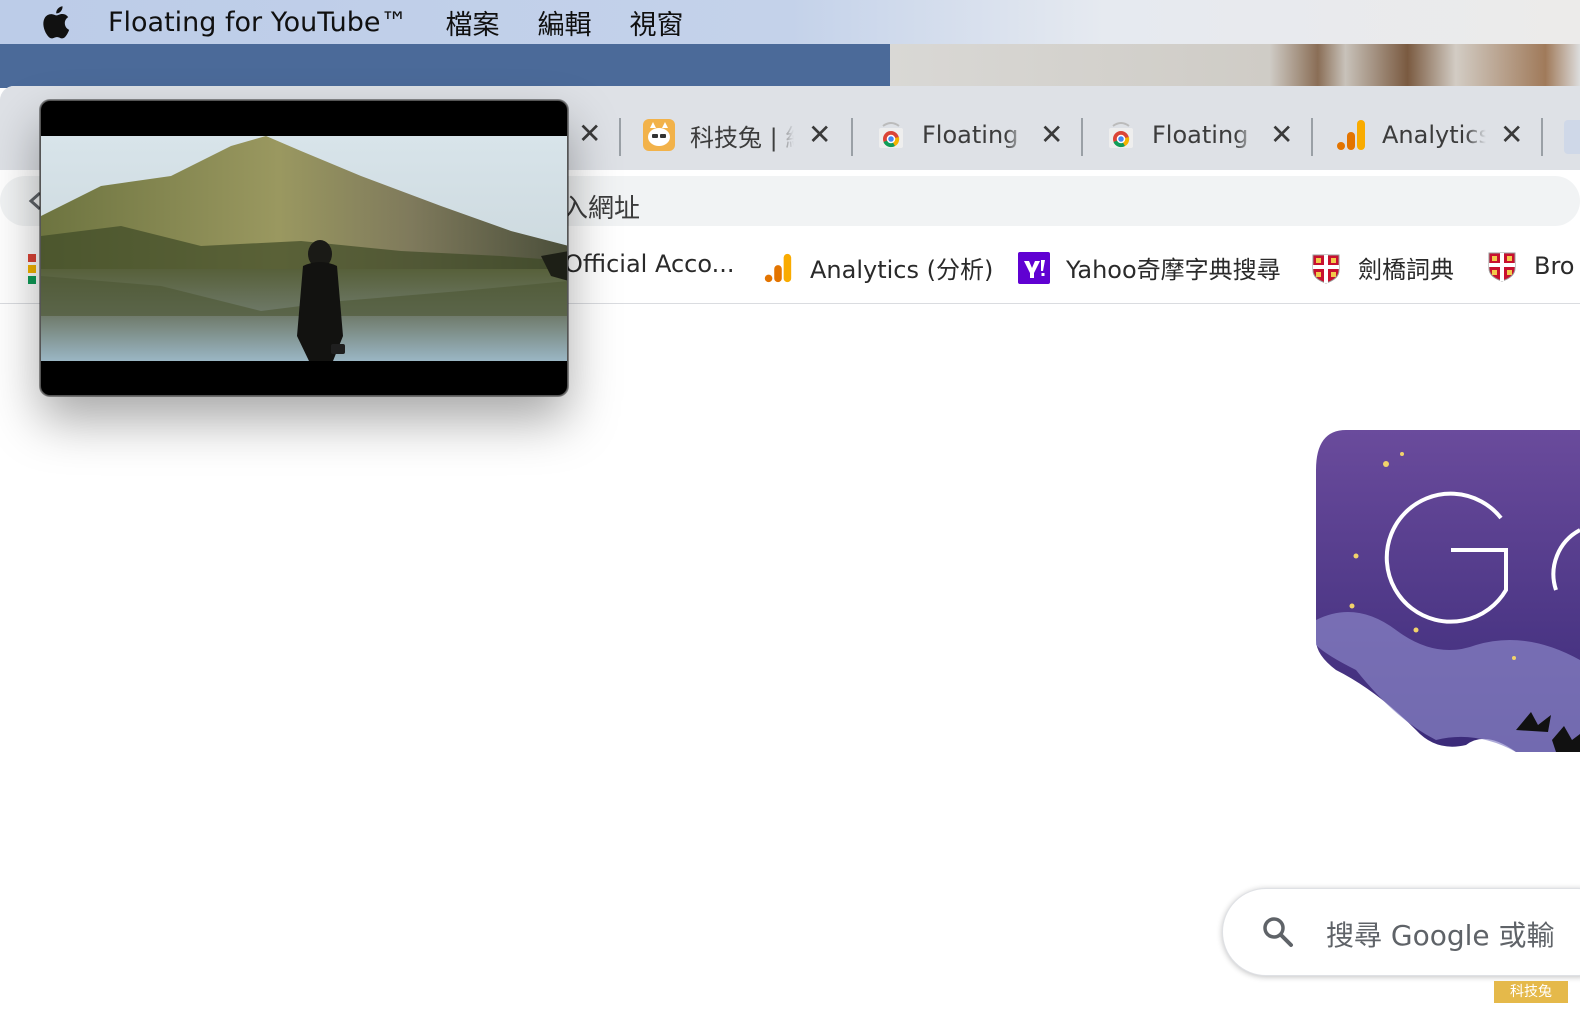 This screenshot has height=1016, width=1580. What do you see at coordinates (1278, 932) in the screenshot?
I see `search-icon` at bounding box center [1278, 932].